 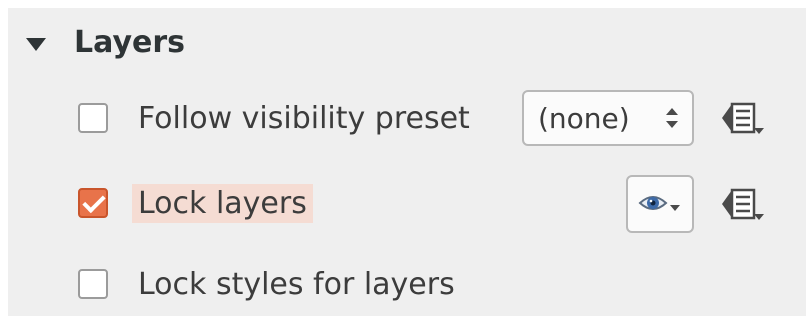 What do you see at coordinates (304, 118) in the screenshot?
I see `follow-visibility-preset-label: Follow visibility preset` at bounding box center [304, 118].